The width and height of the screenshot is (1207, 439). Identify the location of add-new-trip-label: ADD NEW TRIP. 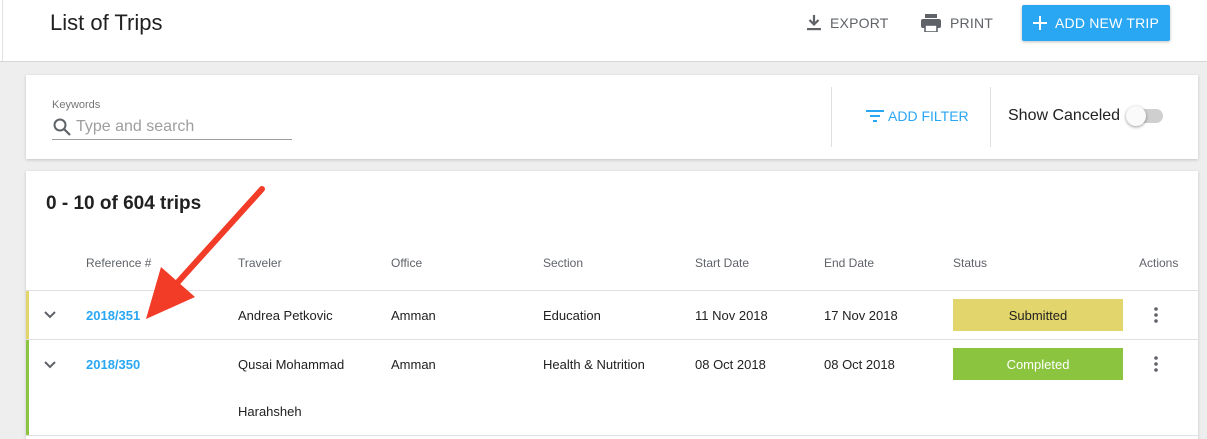
(1107, 23).